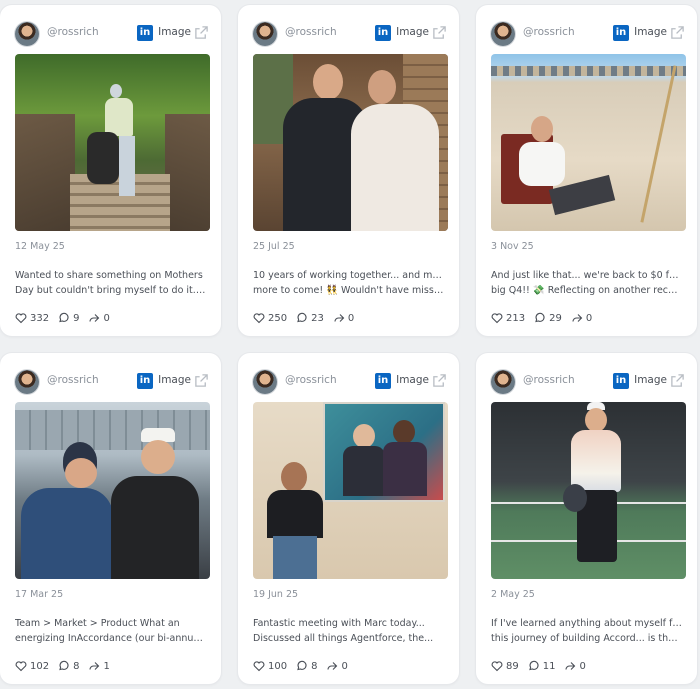 The height and width of the screenshot is (689, 700). I want to click on post-text-line: Team > Market > Product What an, so click(97, 623).